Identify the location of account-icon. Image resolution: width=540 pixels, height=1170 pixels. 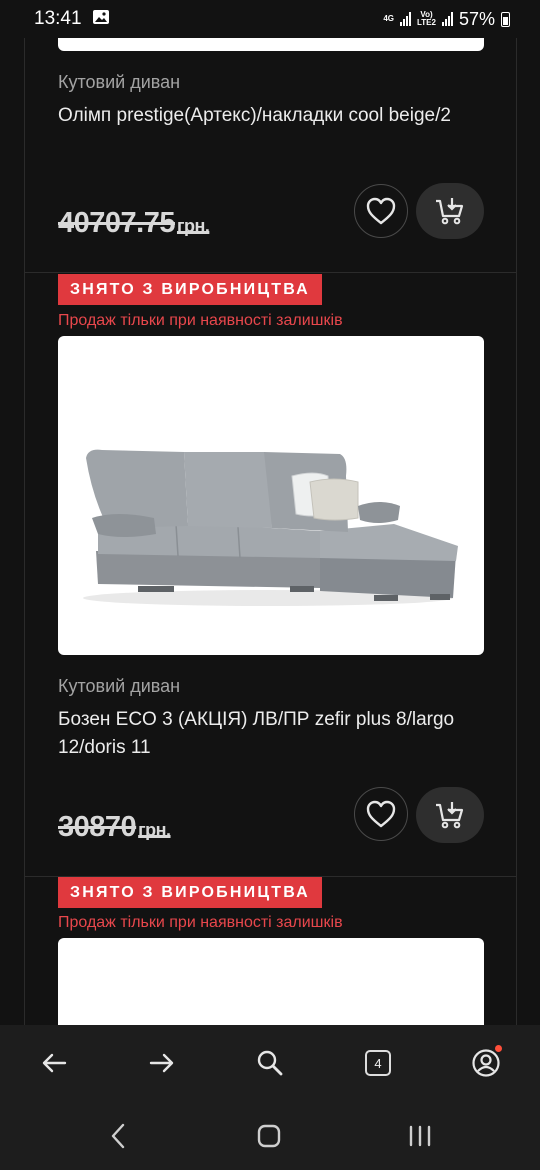
(486, 1063).